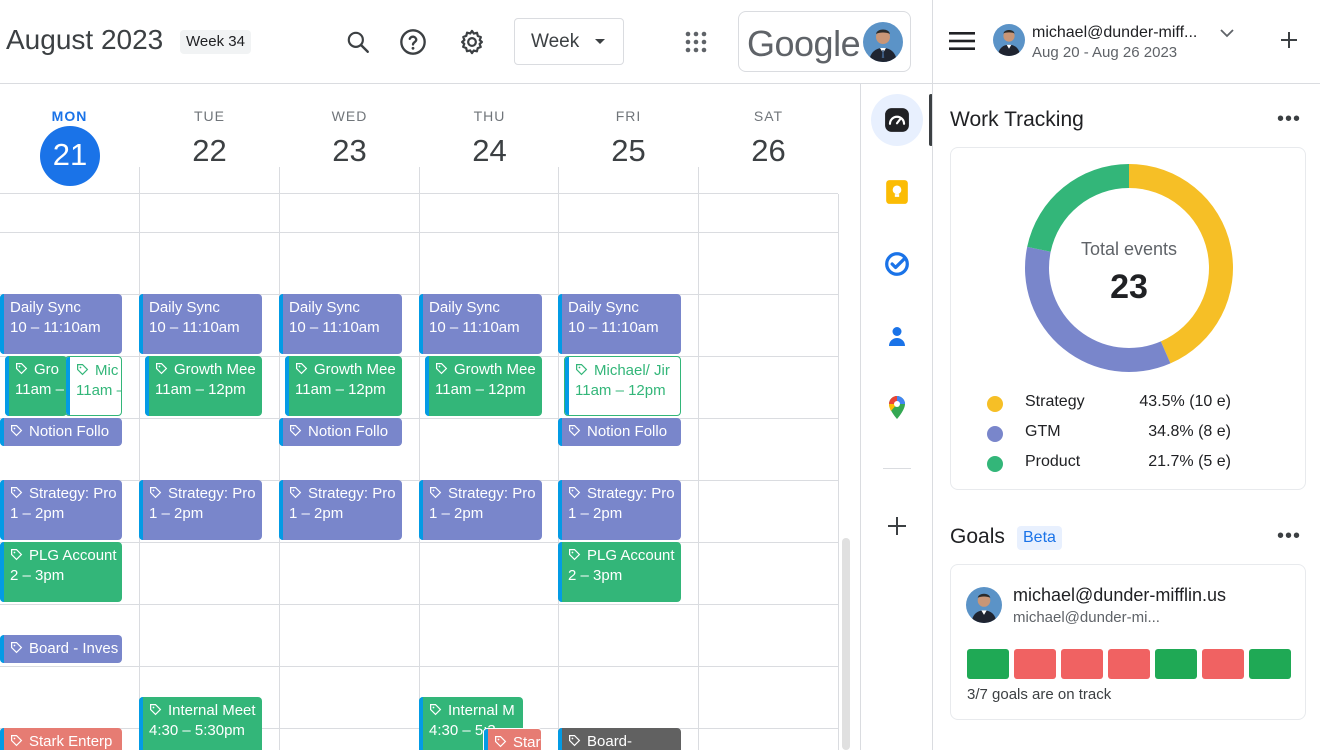 This screenshot has height=750, width=1320. What do you see at coordinates (47, 369) in the screenshot?
I see `event-title: Gro` at bounding box center [47, 369].